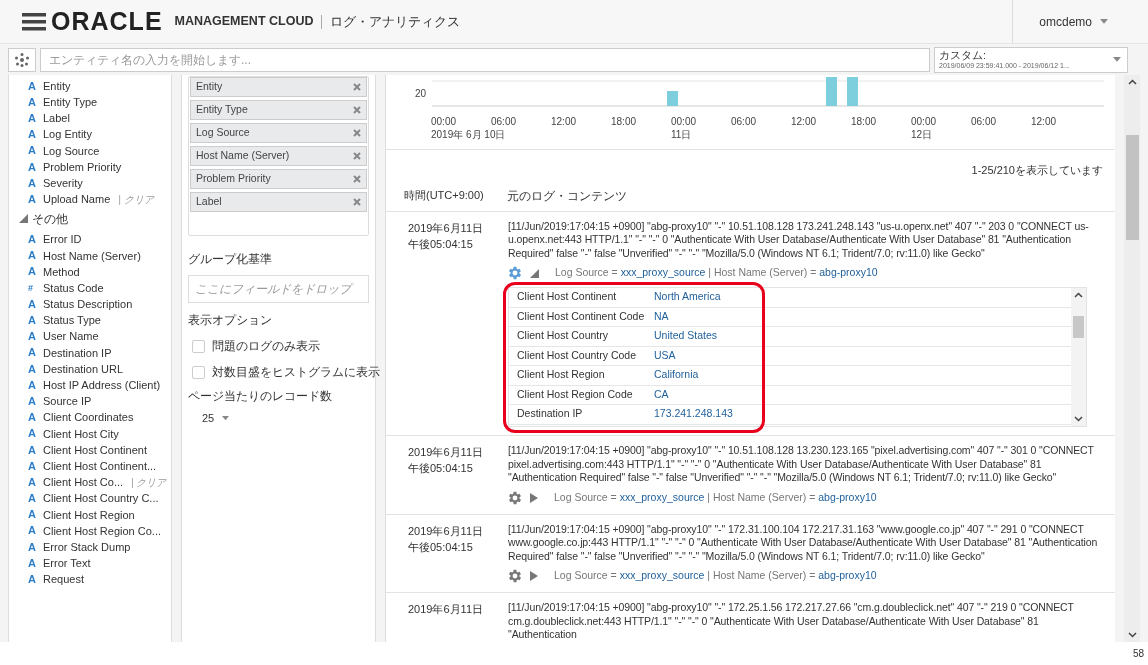 The height and width of the screenshot is (665, 1148). What do you see at coordinates (77, 353) in the screenshot?
I see `field-name: Destination IP` at bounding box center [77, 353].